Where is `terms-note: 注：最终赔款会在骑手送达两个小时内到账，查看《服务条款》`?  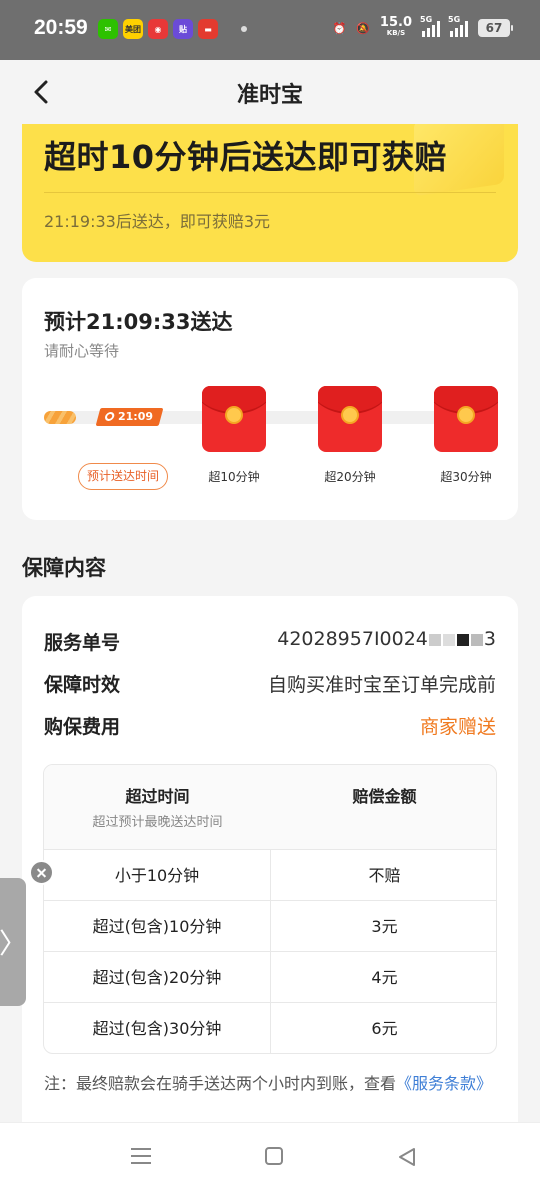 terms-note: 注：最终赔款会在骑手送达两个小时内到账，查看《服务条款》 is located at coordinates (268, 1083).